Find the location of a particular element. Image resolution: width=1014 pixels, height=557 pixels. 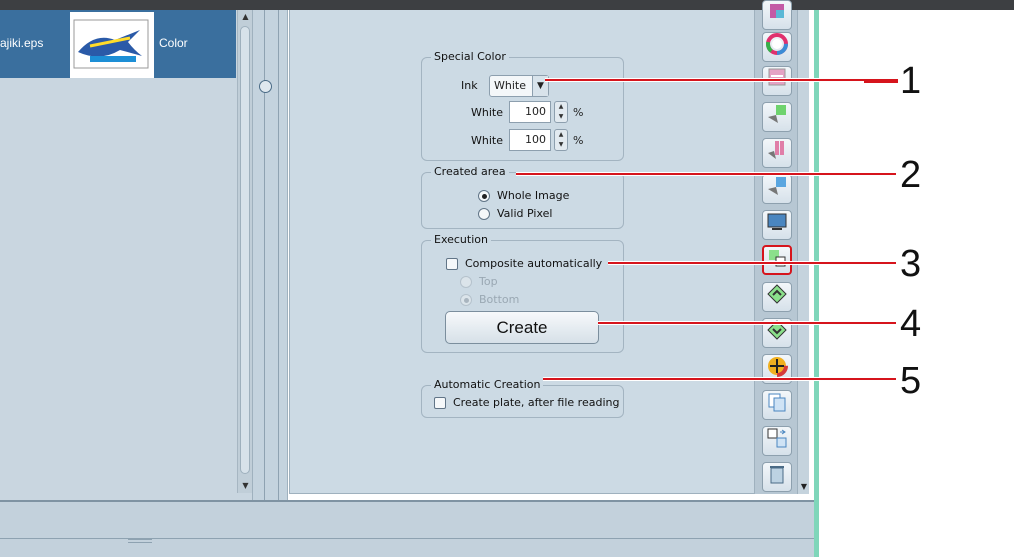

white-value-spinner-1: ▲ ▼ is located at coordinates (561, 112).